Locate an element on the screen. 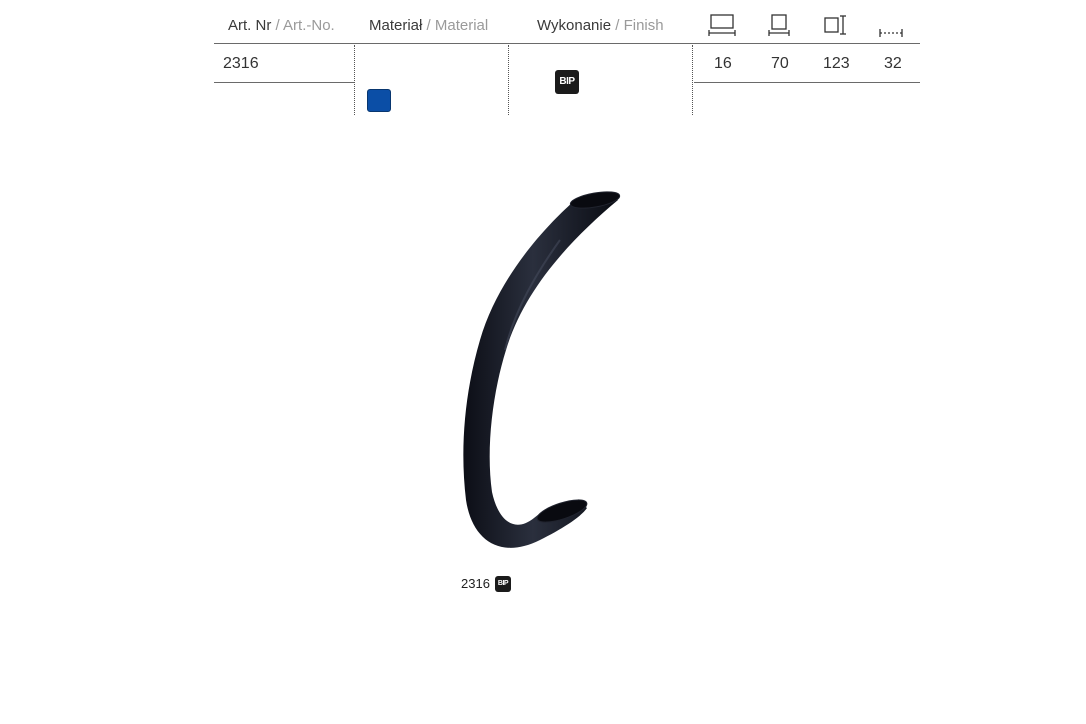  art-no-row-divider is located at coordinates (284, 82).